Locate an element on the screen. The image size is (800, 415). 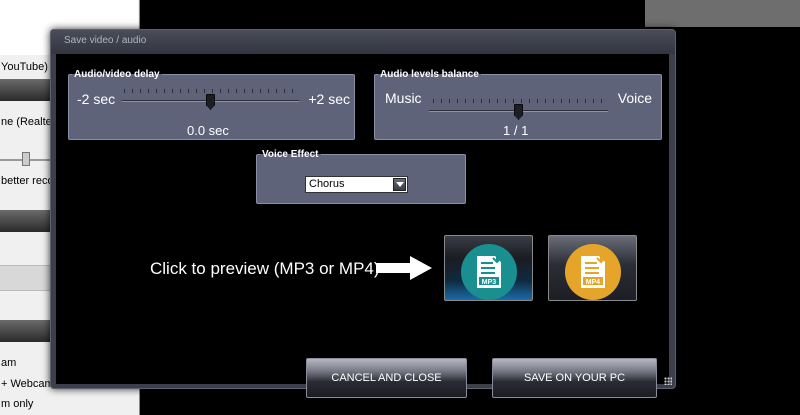
delay-group-label: Audio/video delay is located at coordinates (117, 74).